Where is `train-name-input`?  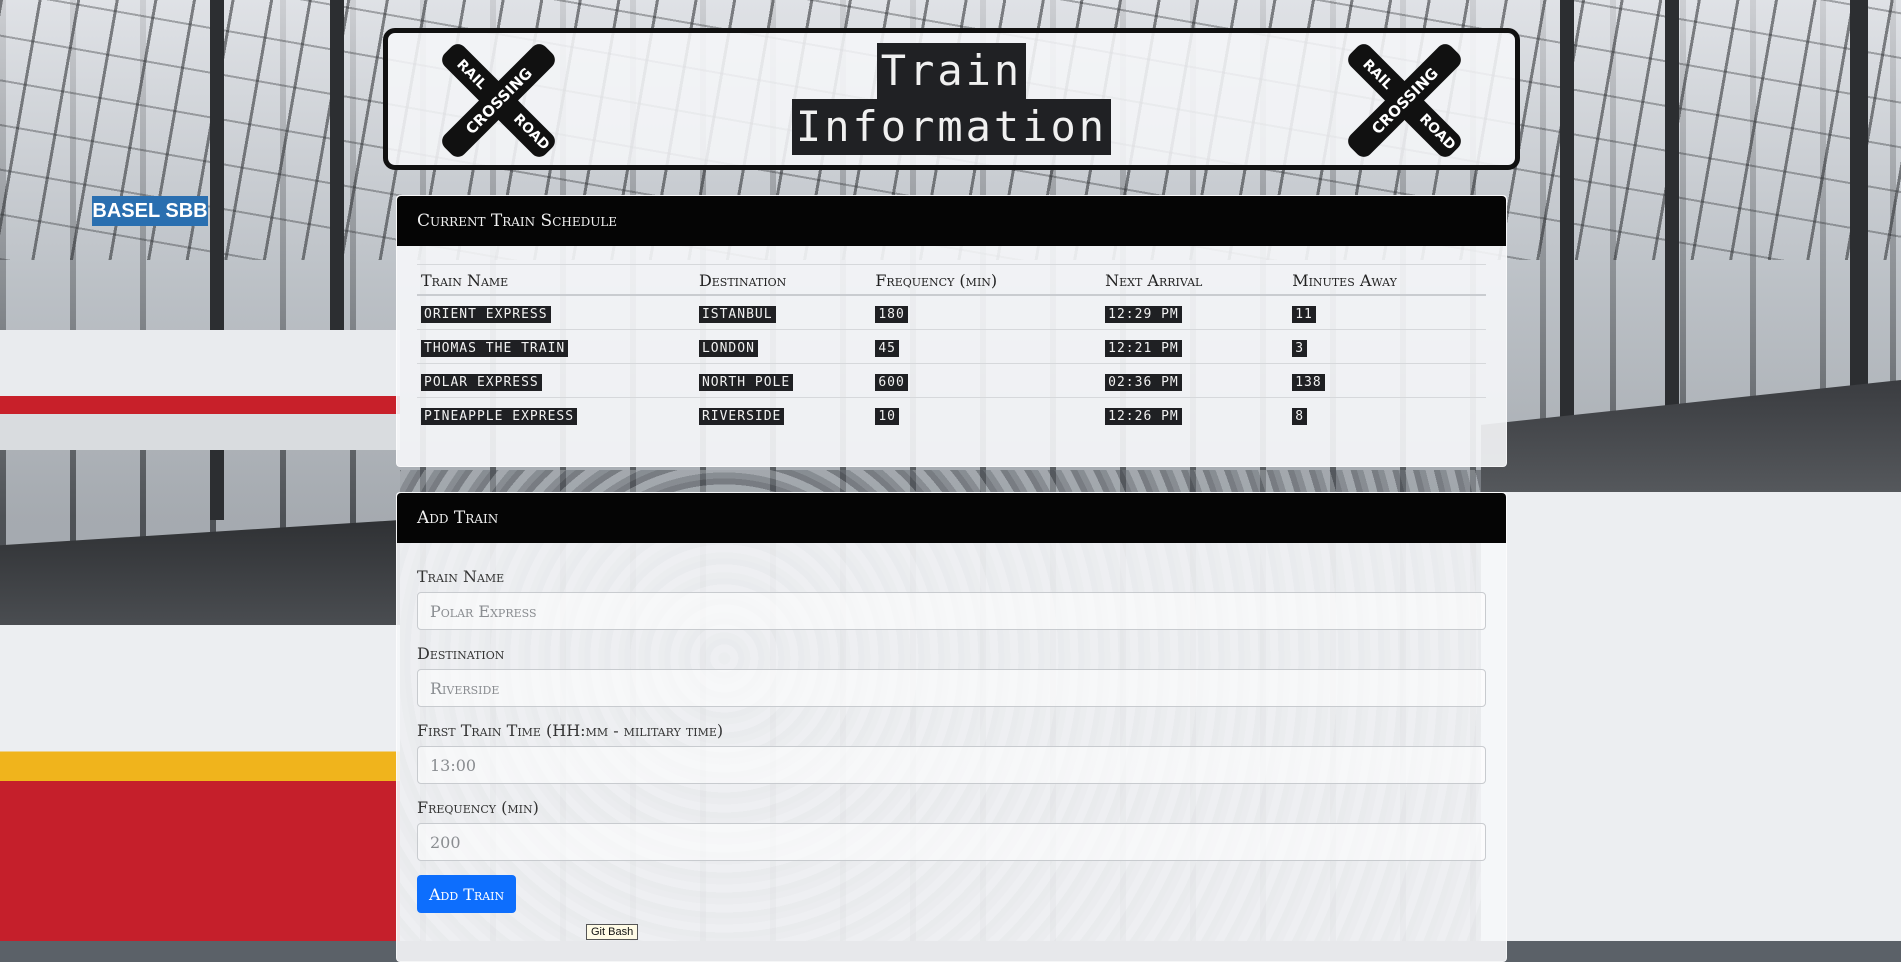 train-name-input is located at coordinates (951, 611).